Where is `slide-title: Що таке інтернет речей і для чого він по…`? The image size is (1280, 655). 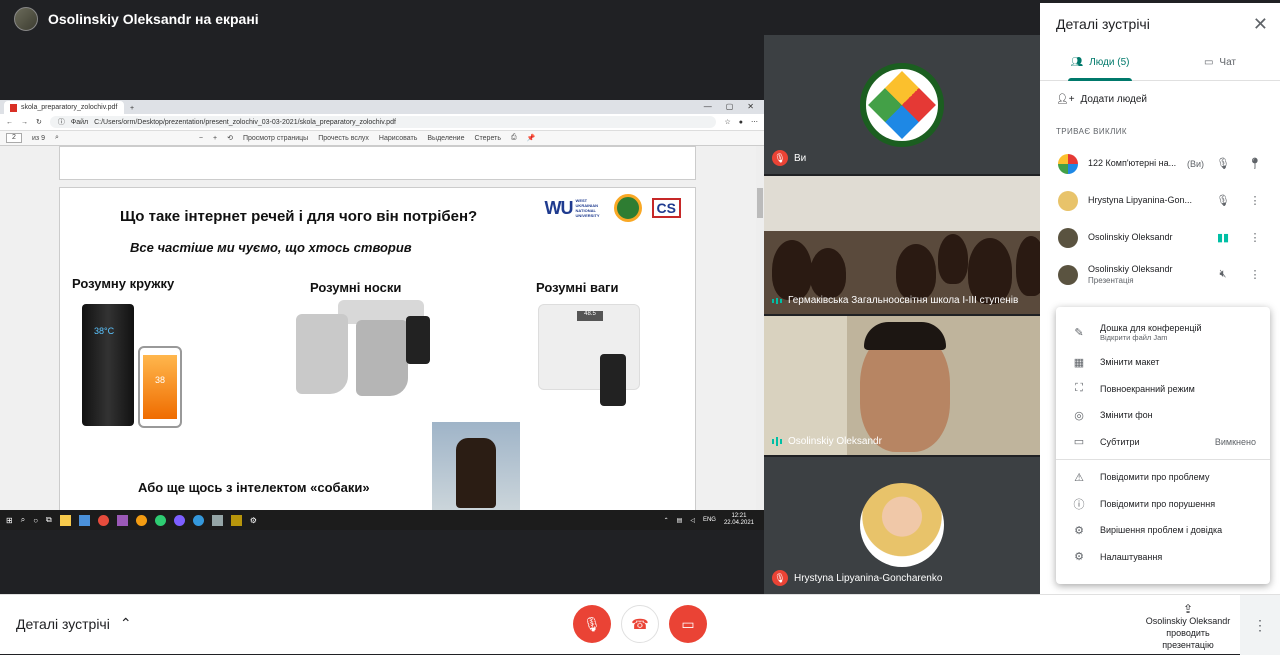 slide-title: Що таке інтернет речей і для чого він по… is located at coordinates (299, 216).